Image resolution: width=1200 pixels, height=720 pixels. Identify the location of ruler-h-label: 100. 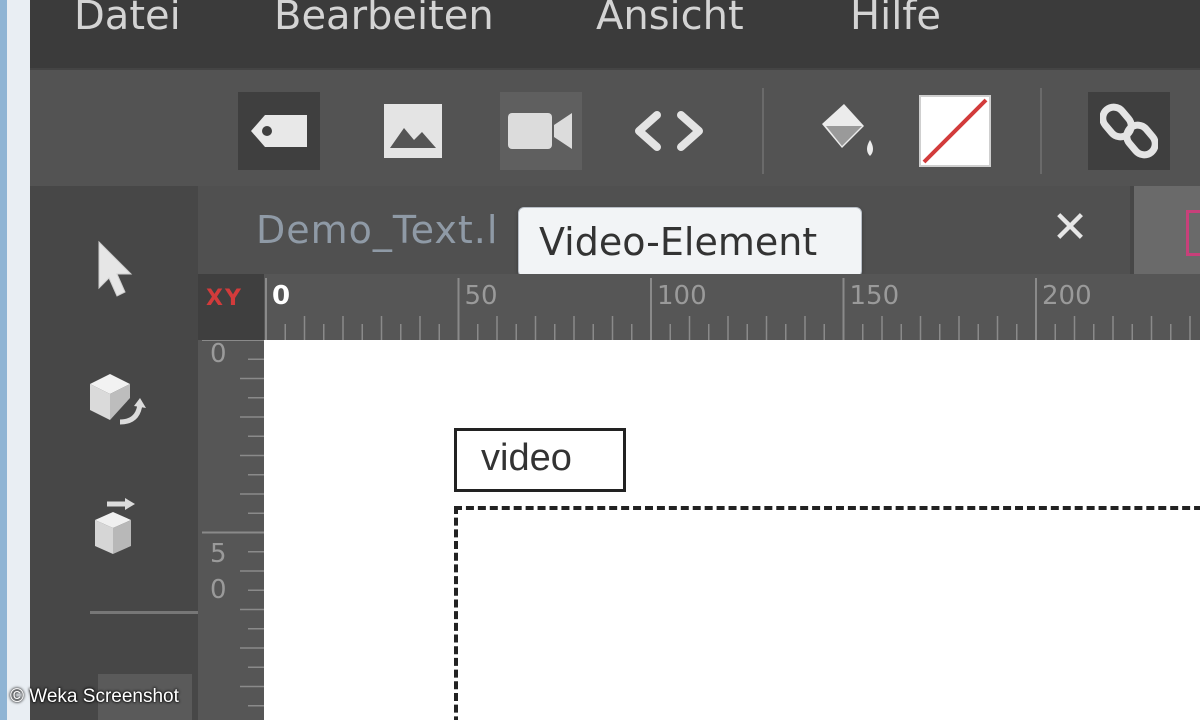
(682, 296).